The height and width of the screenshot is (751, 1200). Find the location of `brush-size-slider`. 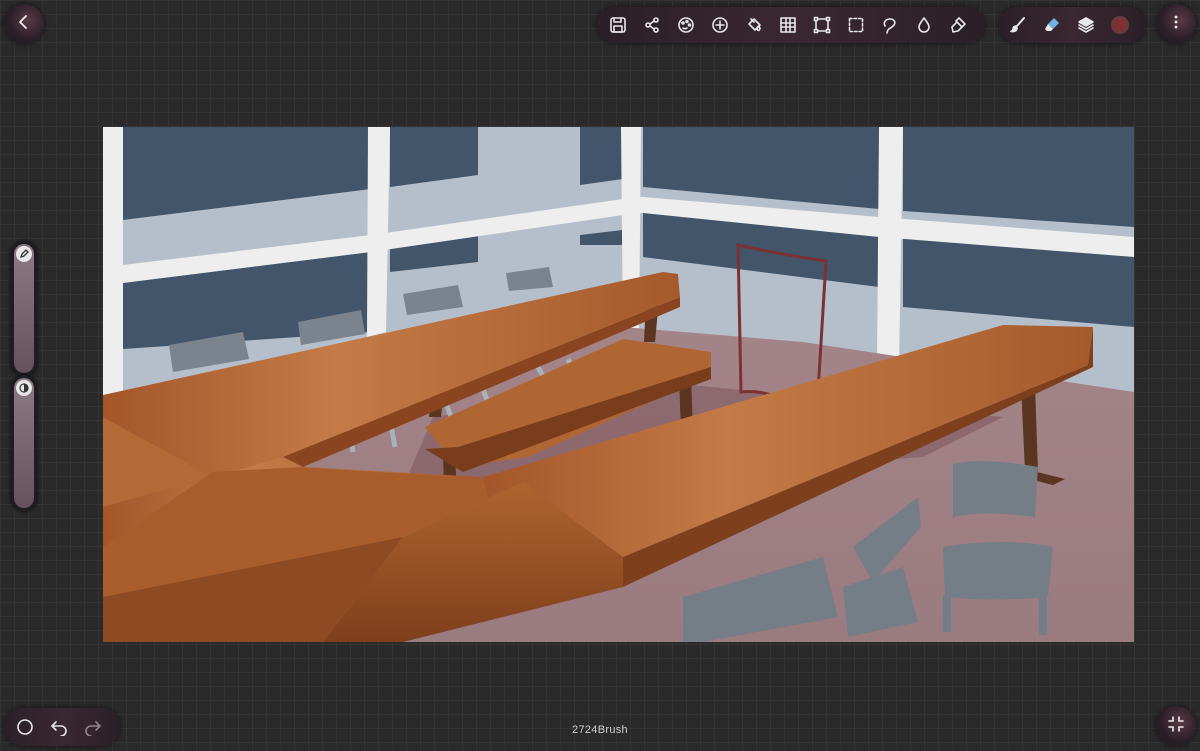

brush-size-slider is located at coordinates (24, 308).